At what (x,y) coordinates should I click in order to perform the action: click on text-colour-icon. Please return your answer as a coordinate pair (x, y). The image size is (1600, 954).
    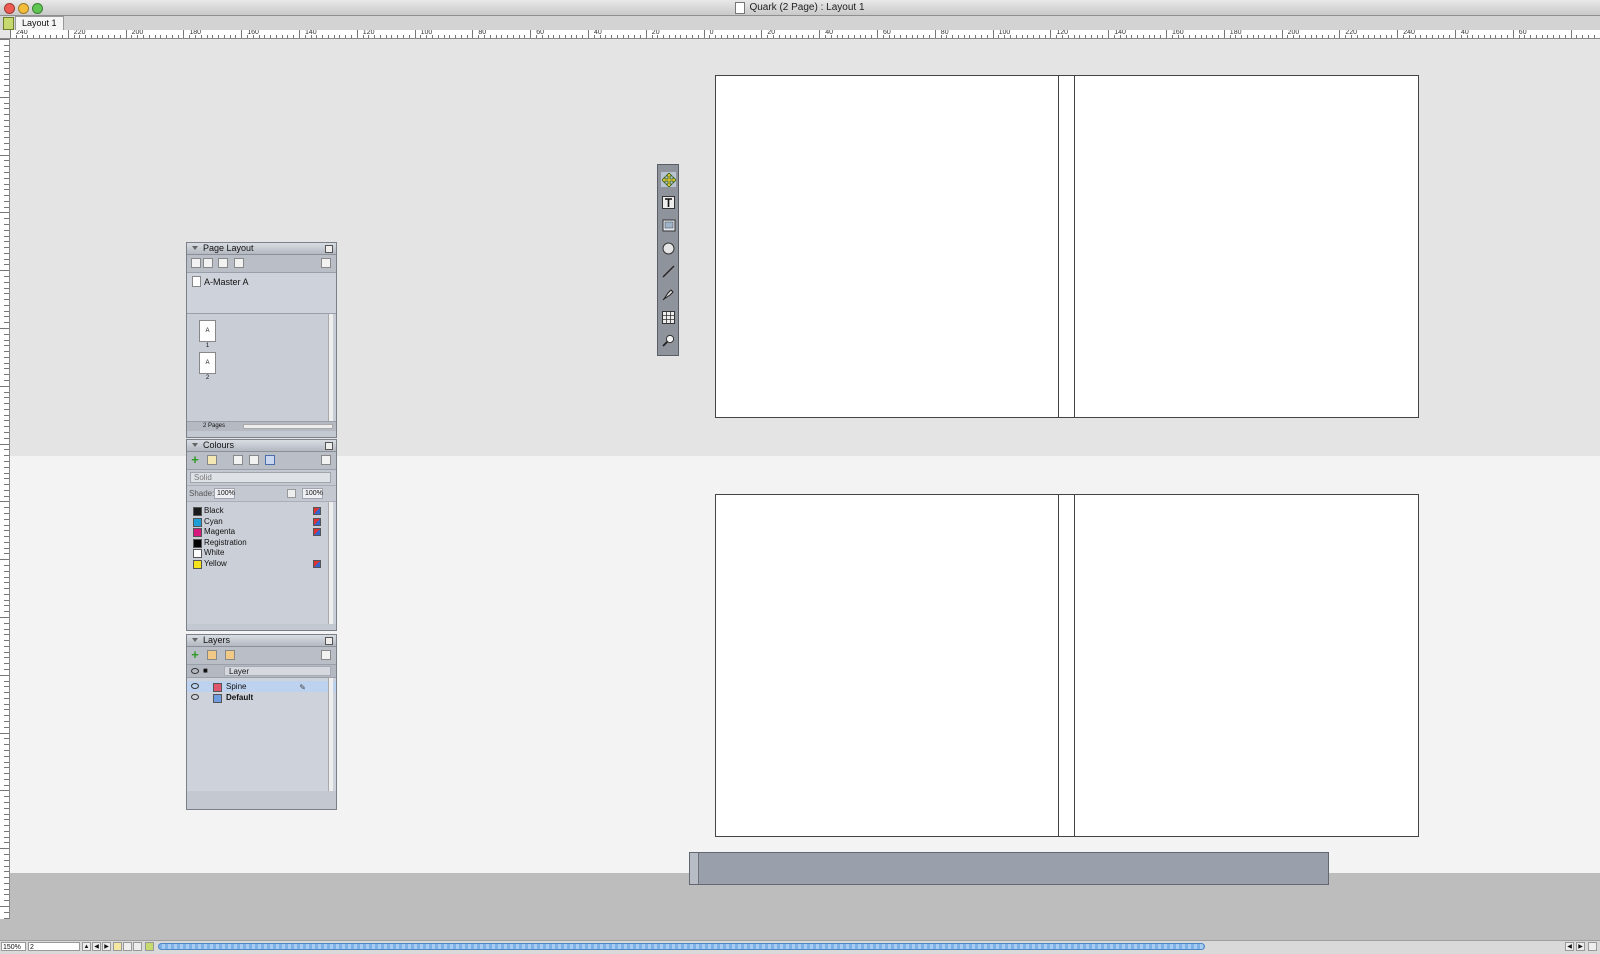
    Looking at the image, I should click on (254, 460).